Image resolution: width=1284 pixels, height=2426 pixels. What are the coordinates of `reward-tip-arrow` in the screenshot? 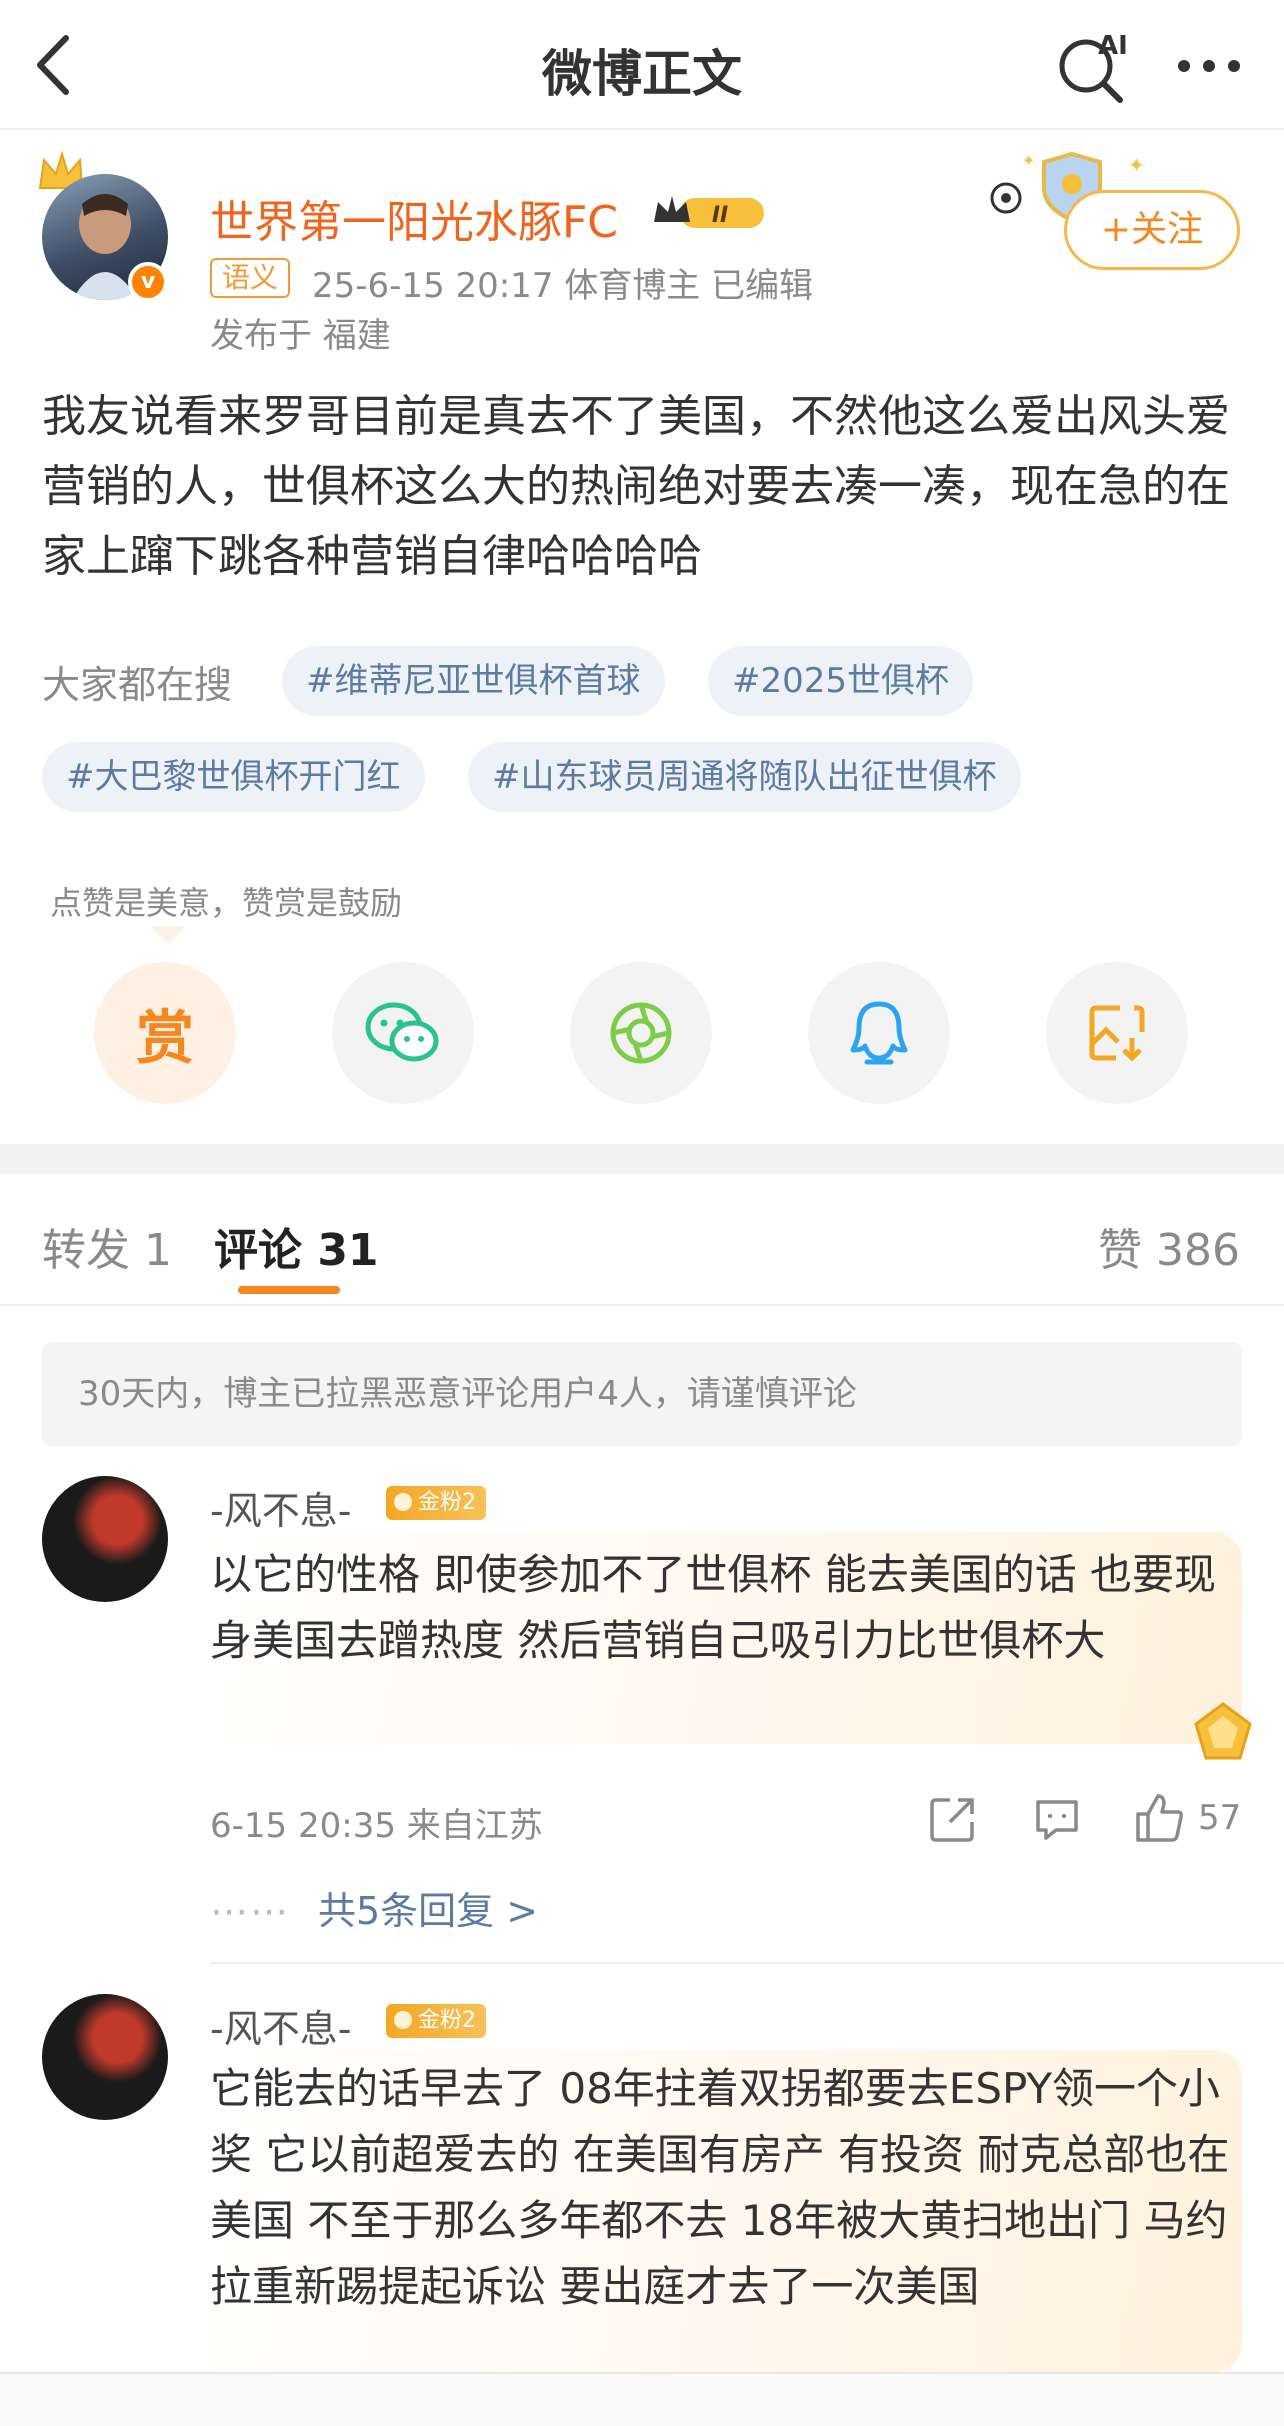 It's located at (168, 935).